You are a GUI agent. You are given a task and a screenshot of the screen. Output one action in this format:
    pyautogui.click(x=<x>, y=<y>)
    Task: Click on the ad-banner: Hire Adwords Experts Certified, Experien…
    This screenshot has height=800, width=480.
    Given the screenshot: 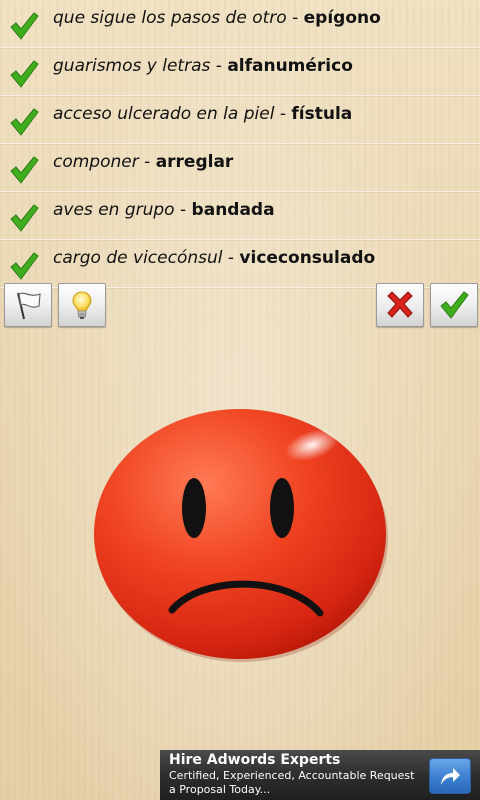 What is the action you would take?
    pyautogui.click(x=320, y=775)
    